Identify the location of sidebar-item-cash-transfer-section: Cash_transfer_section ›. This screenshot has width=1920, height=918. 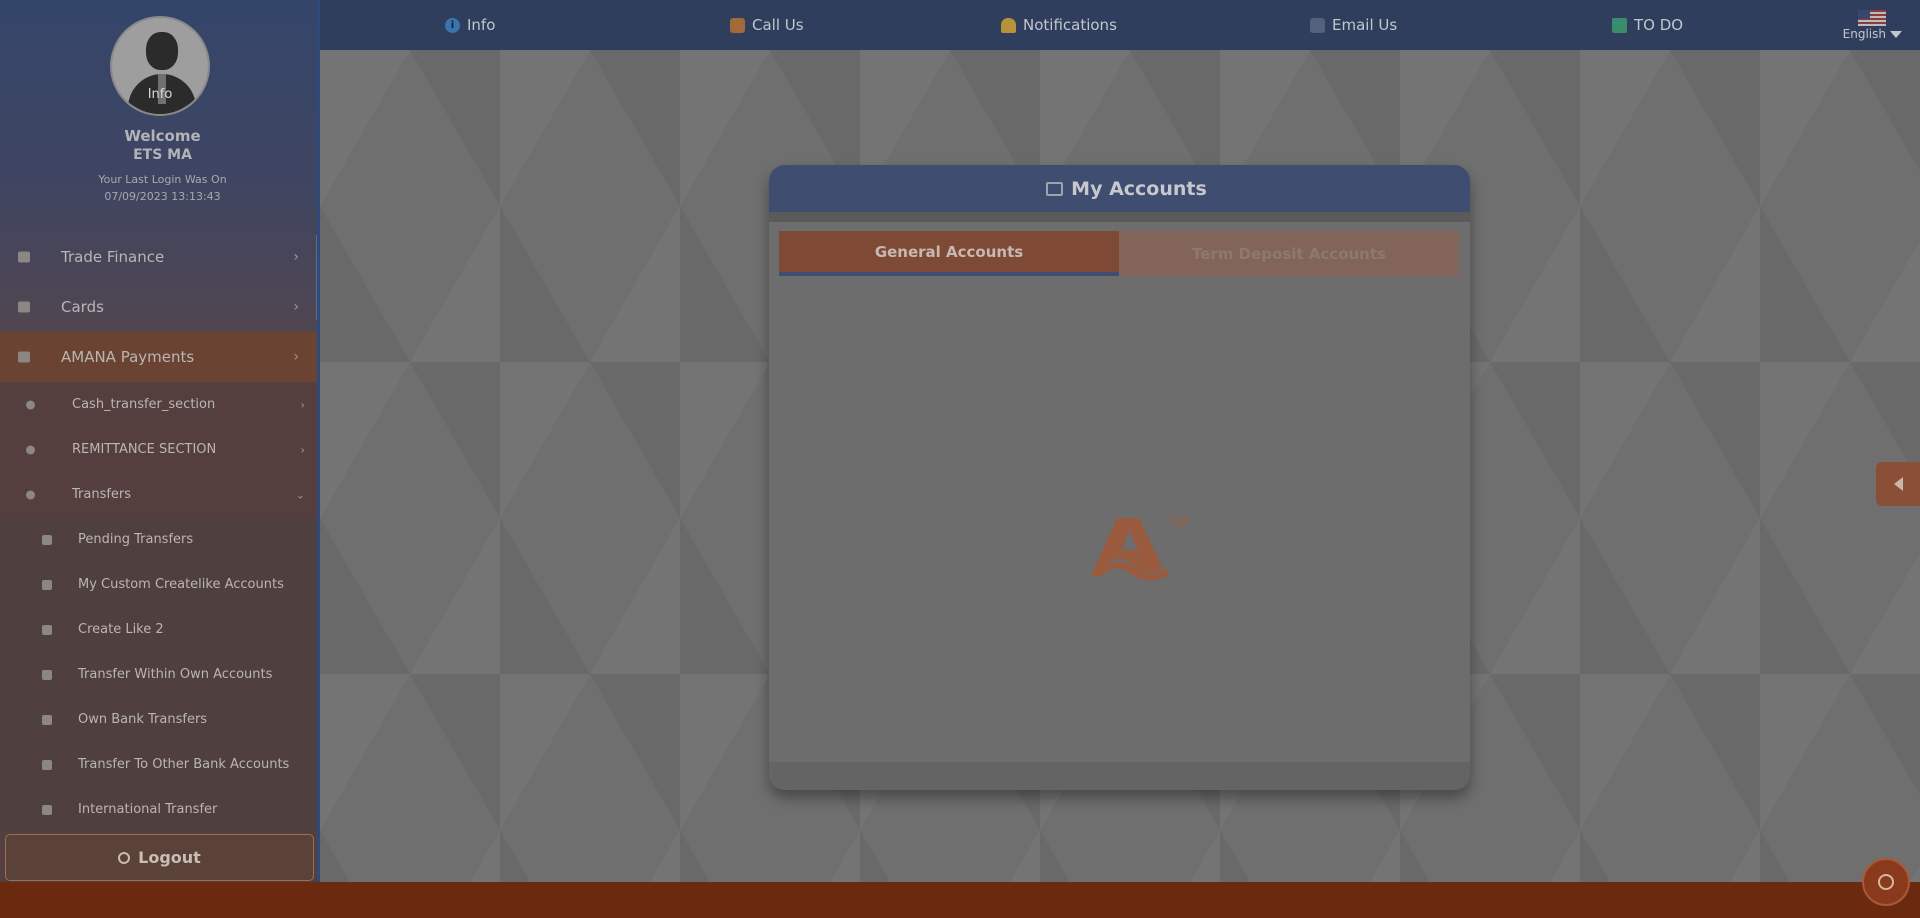
(158, 404).